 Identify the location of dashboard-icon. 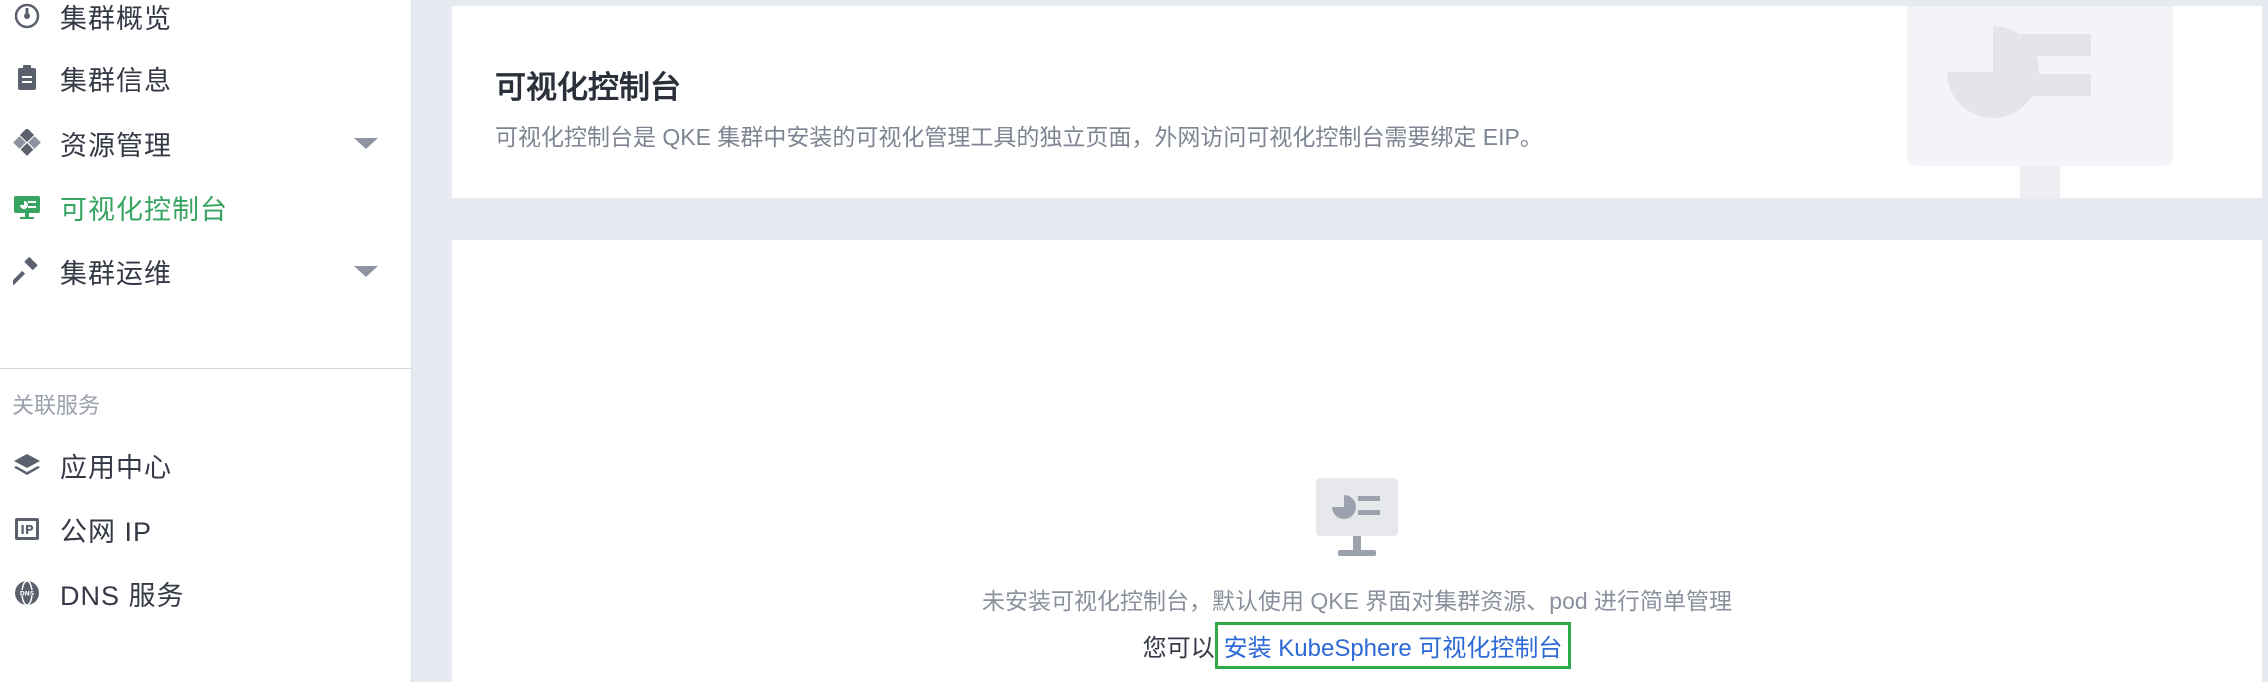
(27, 16).